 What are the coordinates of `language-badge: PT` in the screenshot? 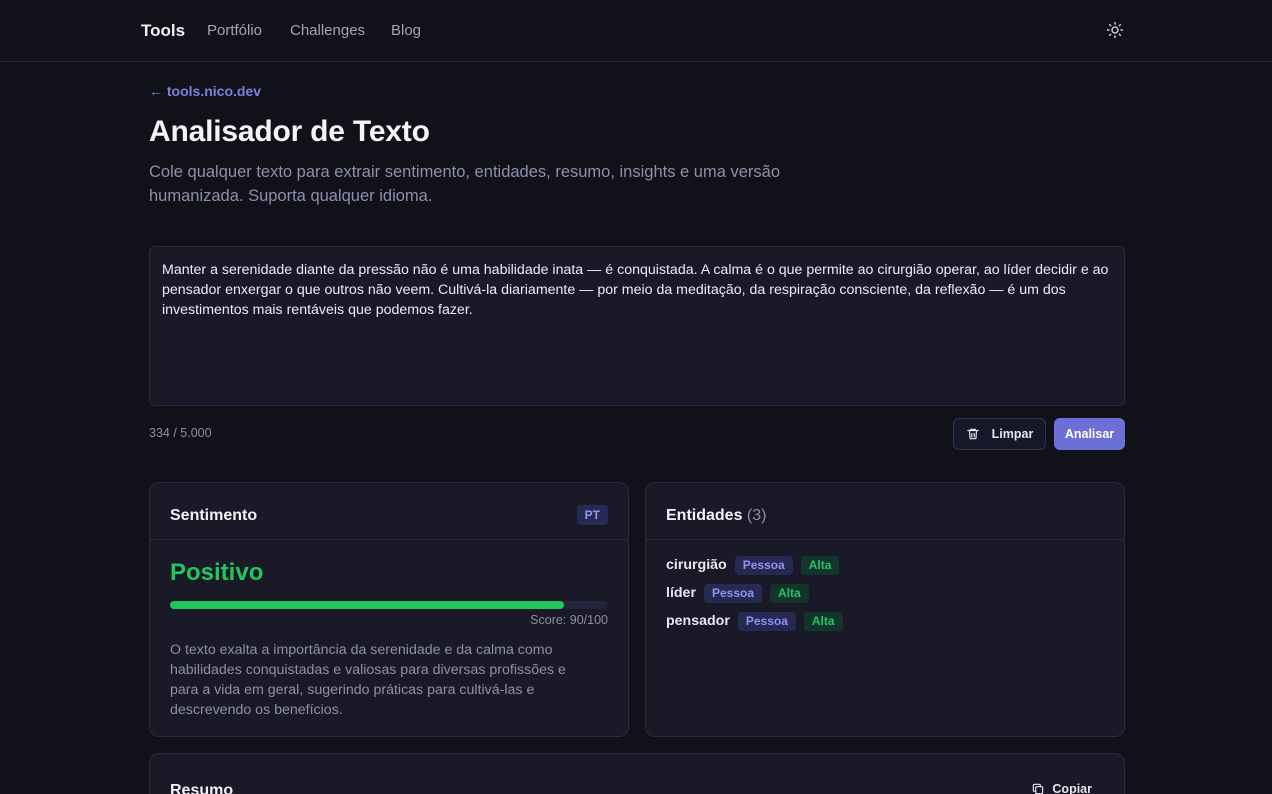 It's located at (592, 515).